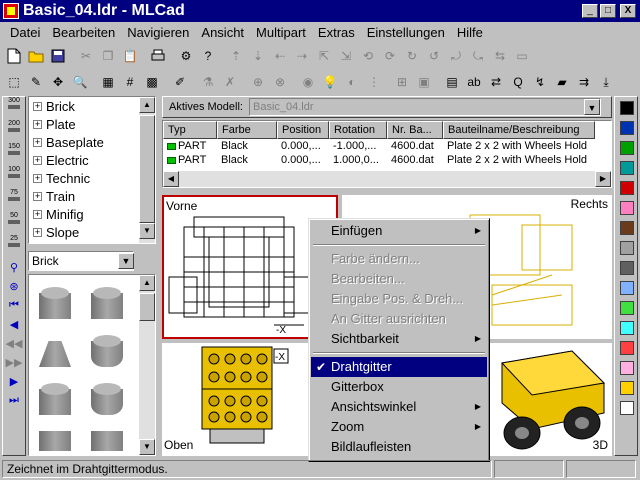 Image resolution: width=640 pixels, height=480 pixels. I want to click on rotate-xx-icon: ↺, so click(434, 56).